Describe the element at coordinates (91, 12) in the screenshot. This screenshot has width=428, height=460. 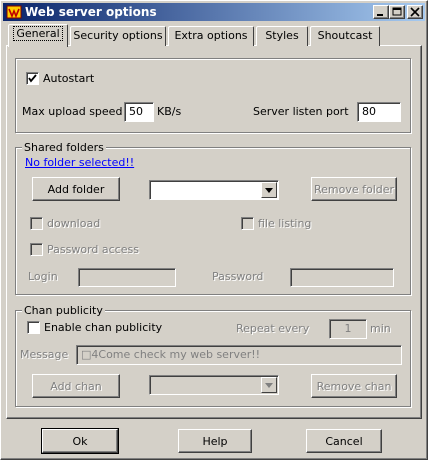
I see `window-title: Web server options` at that location.